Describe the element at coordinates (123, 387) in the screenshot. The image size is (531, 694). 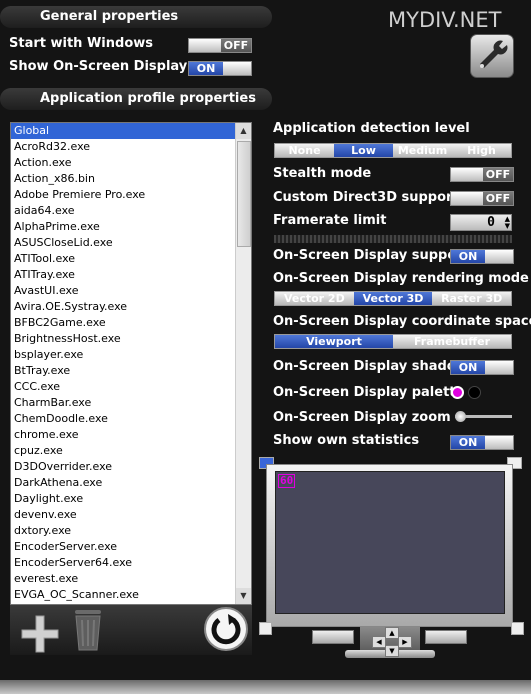
I see `profile-list-item: CCC.exe` at that location.